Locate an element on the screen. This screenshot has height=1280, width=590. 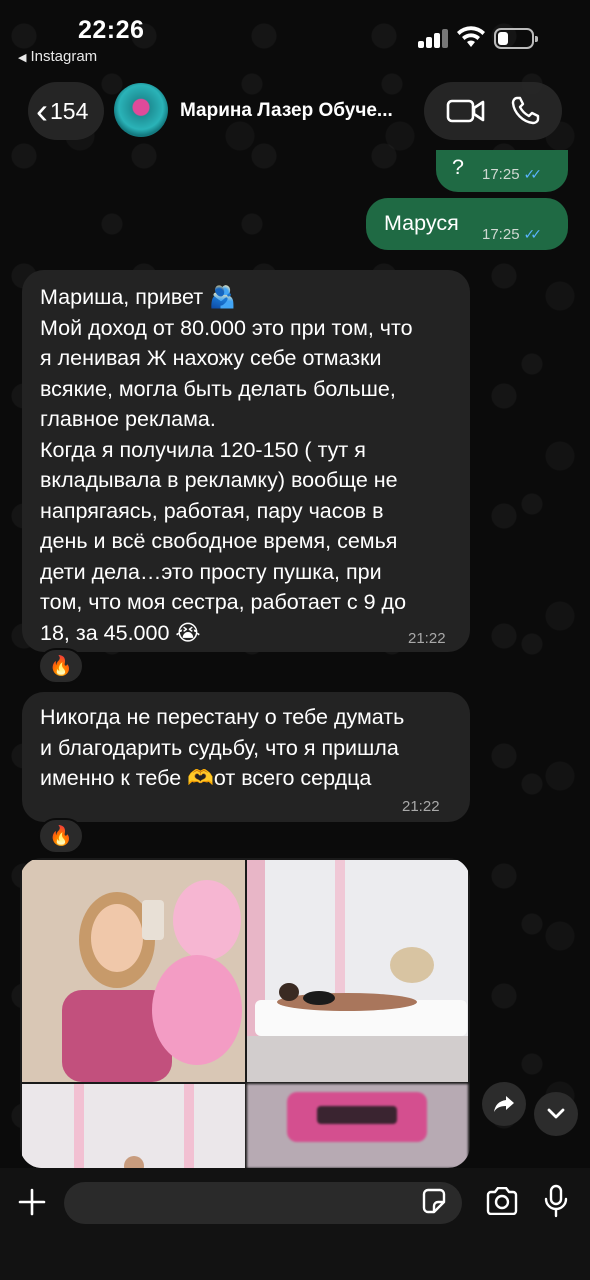
message-text: ? is located at coordinates (458, 167).